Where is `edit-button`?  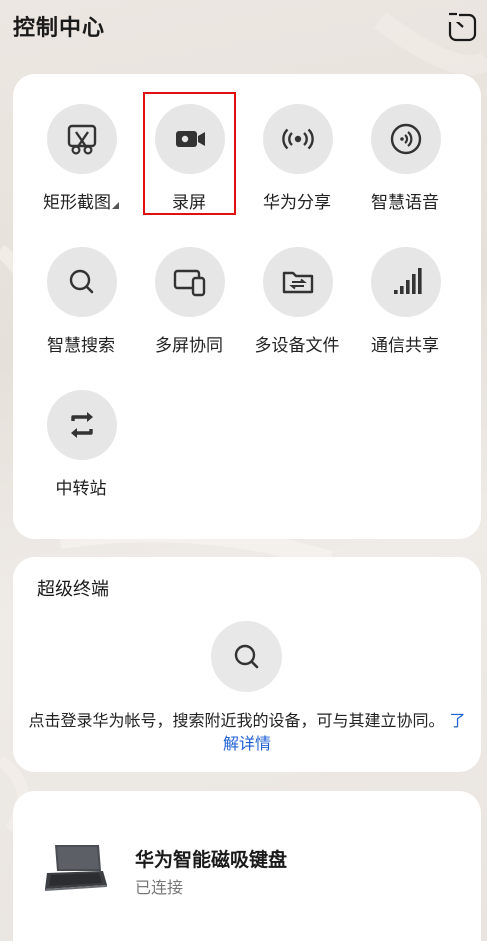
edit-button is located at coordinates (463, 27).